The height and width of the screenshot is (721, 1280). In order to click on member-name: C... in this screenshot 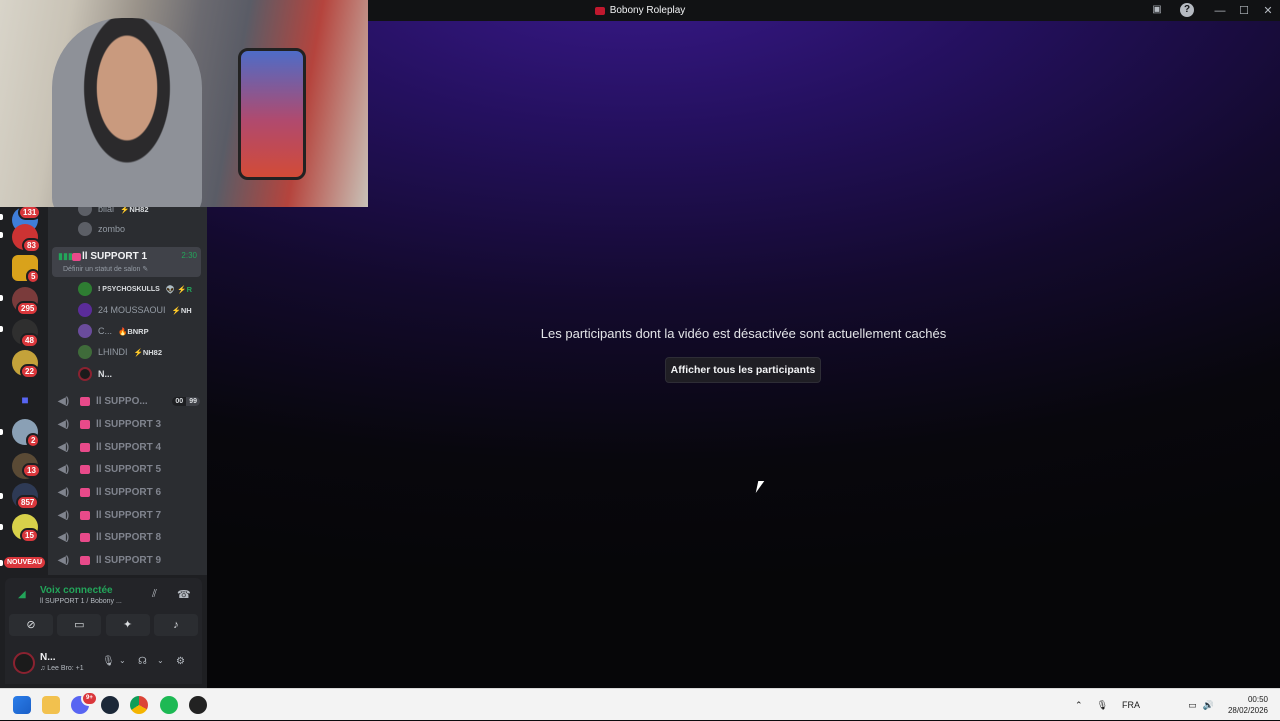, I will do `click(105, 331)`.